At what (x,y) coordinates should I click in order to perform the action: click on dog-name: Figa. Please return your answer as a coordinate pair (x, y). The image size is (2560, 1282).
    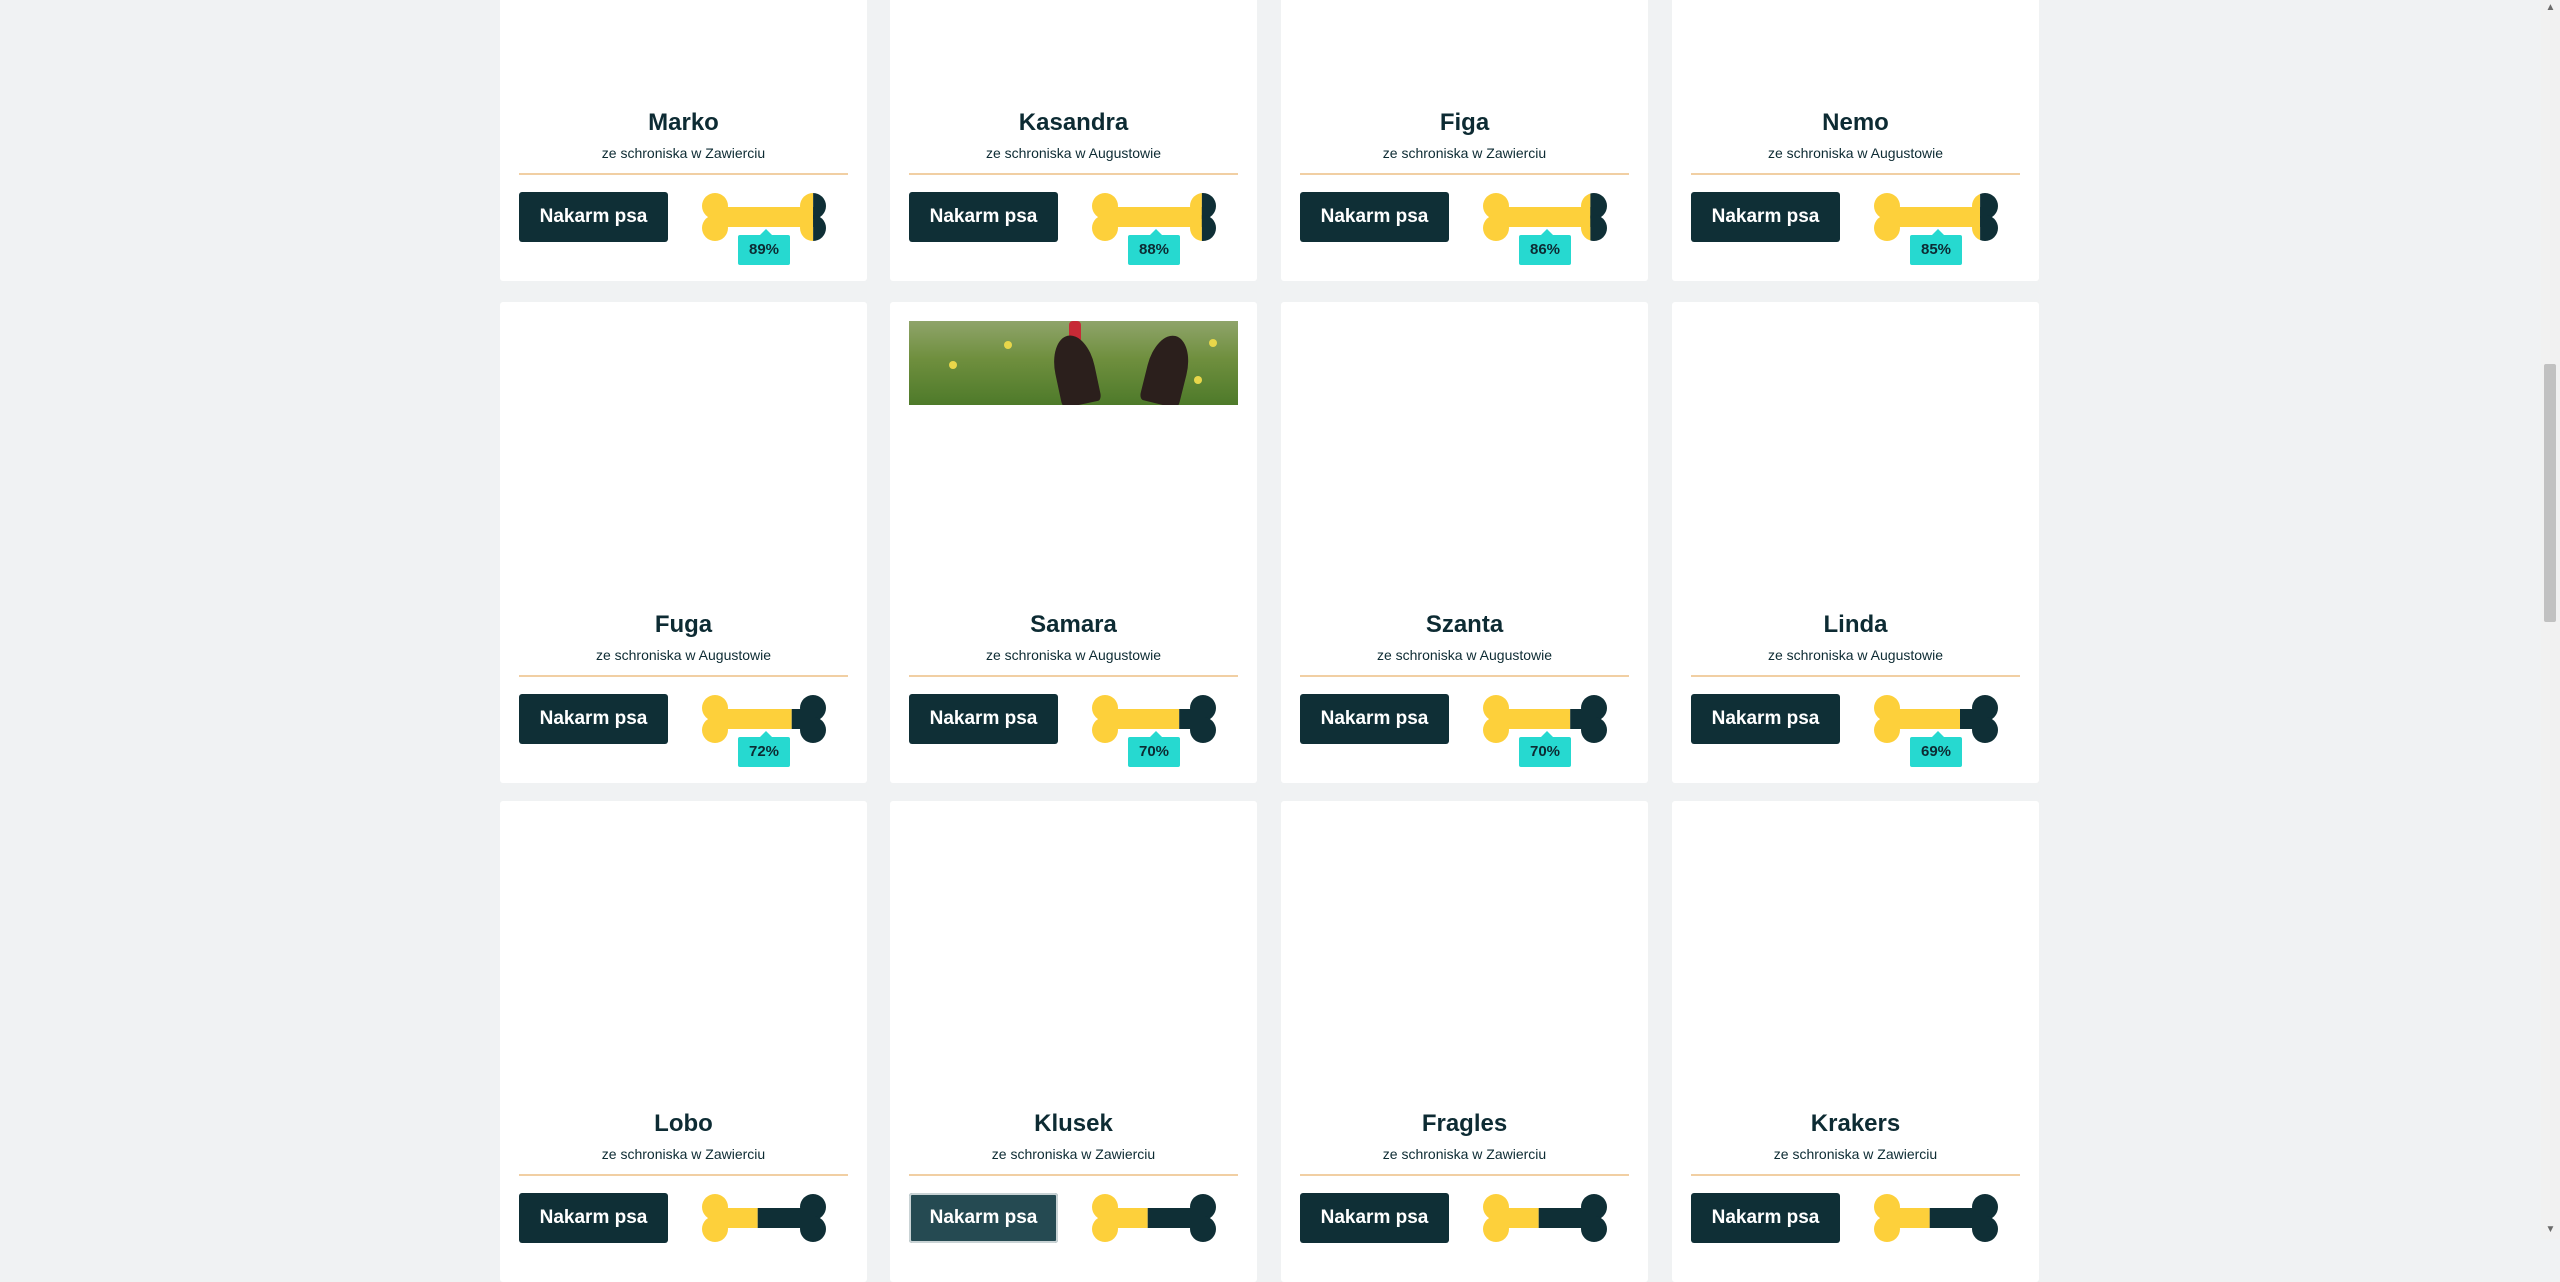
    Looking at the image, I should click on (1464, 123).